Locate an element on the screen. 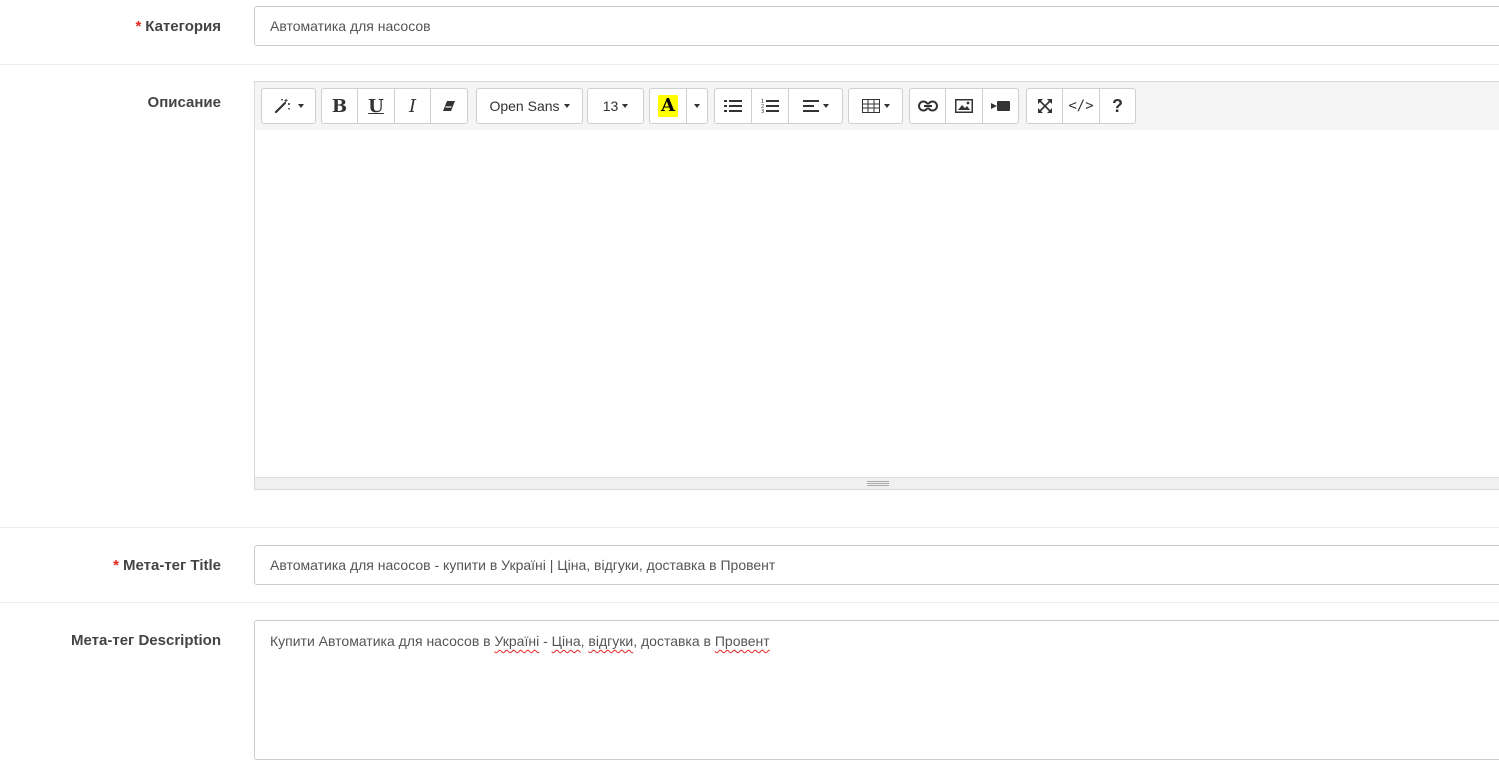 The height and width of the screenshot is (760, 1499). misspelled-word: Провент is located at coordinates (742, 641).